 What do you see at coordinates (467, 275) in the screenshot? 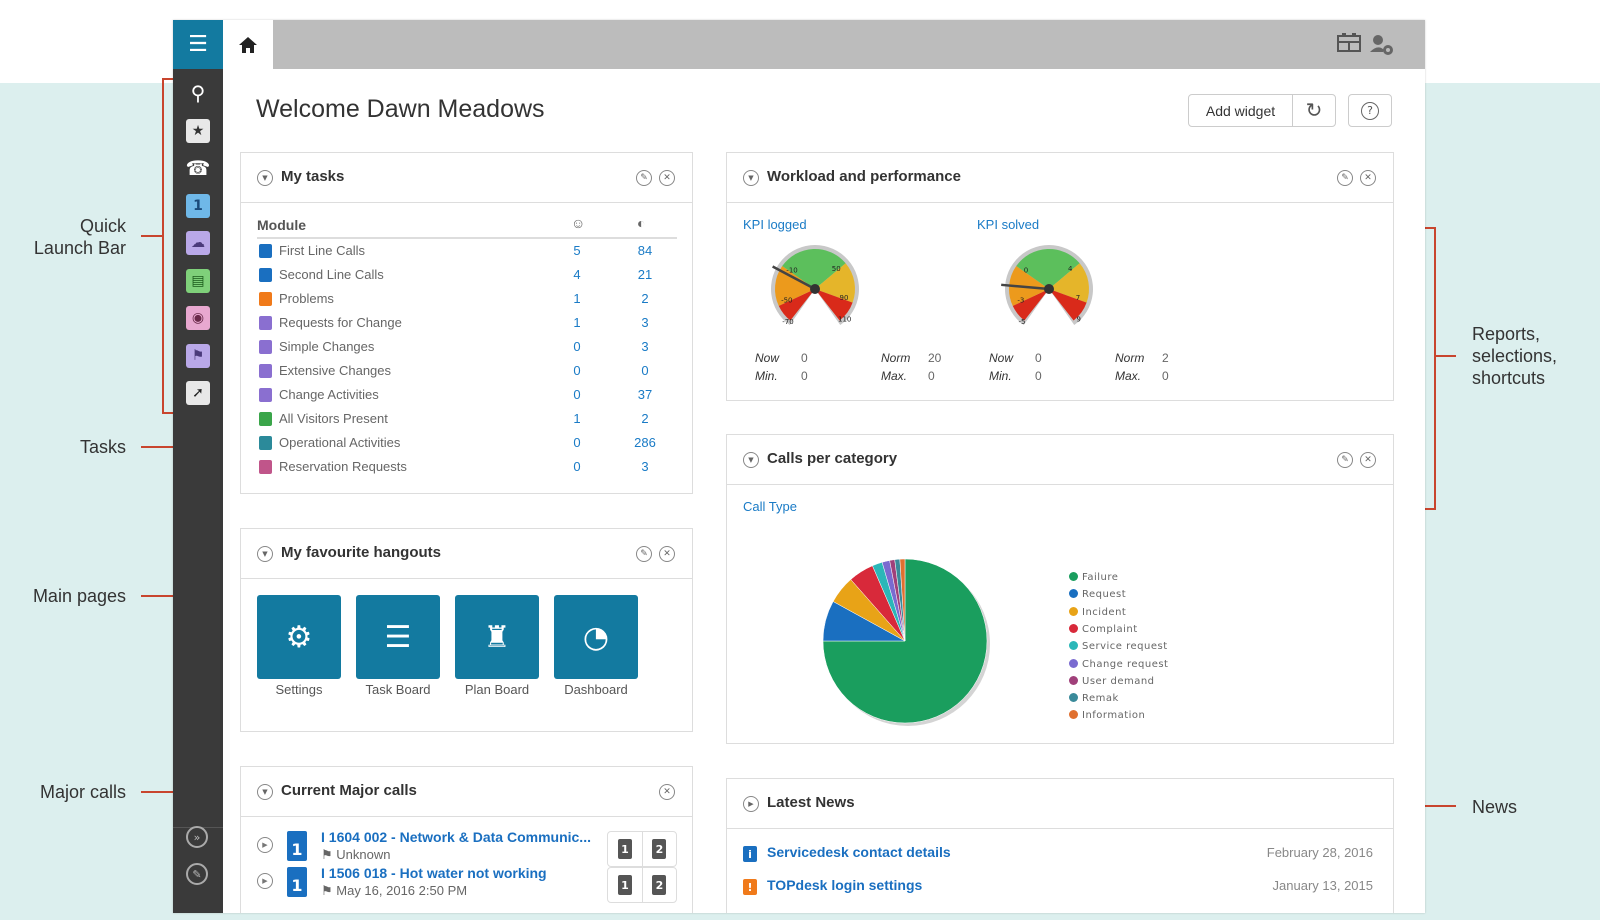
I see `task-row: Second Line Calls 4 21` at bounding box center [467, 275].